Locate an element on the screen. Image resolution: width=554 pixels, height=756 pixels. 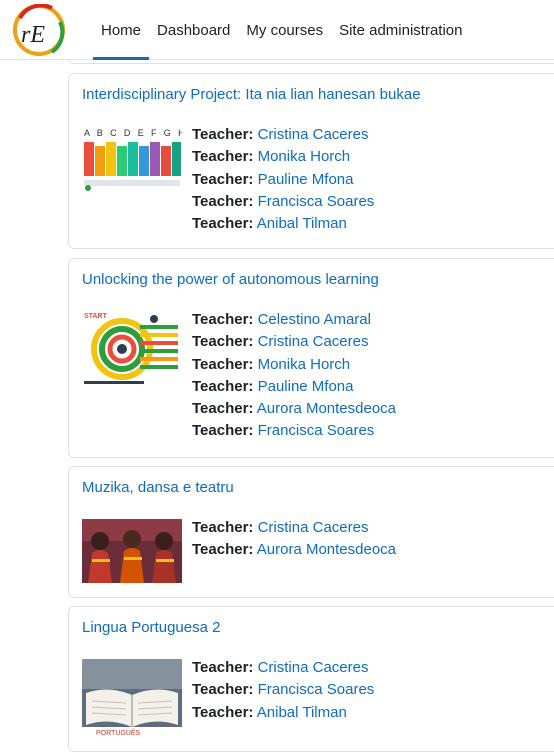
course-title-link: Muzika, dansa e teatru is located at coordinates (158, 487).